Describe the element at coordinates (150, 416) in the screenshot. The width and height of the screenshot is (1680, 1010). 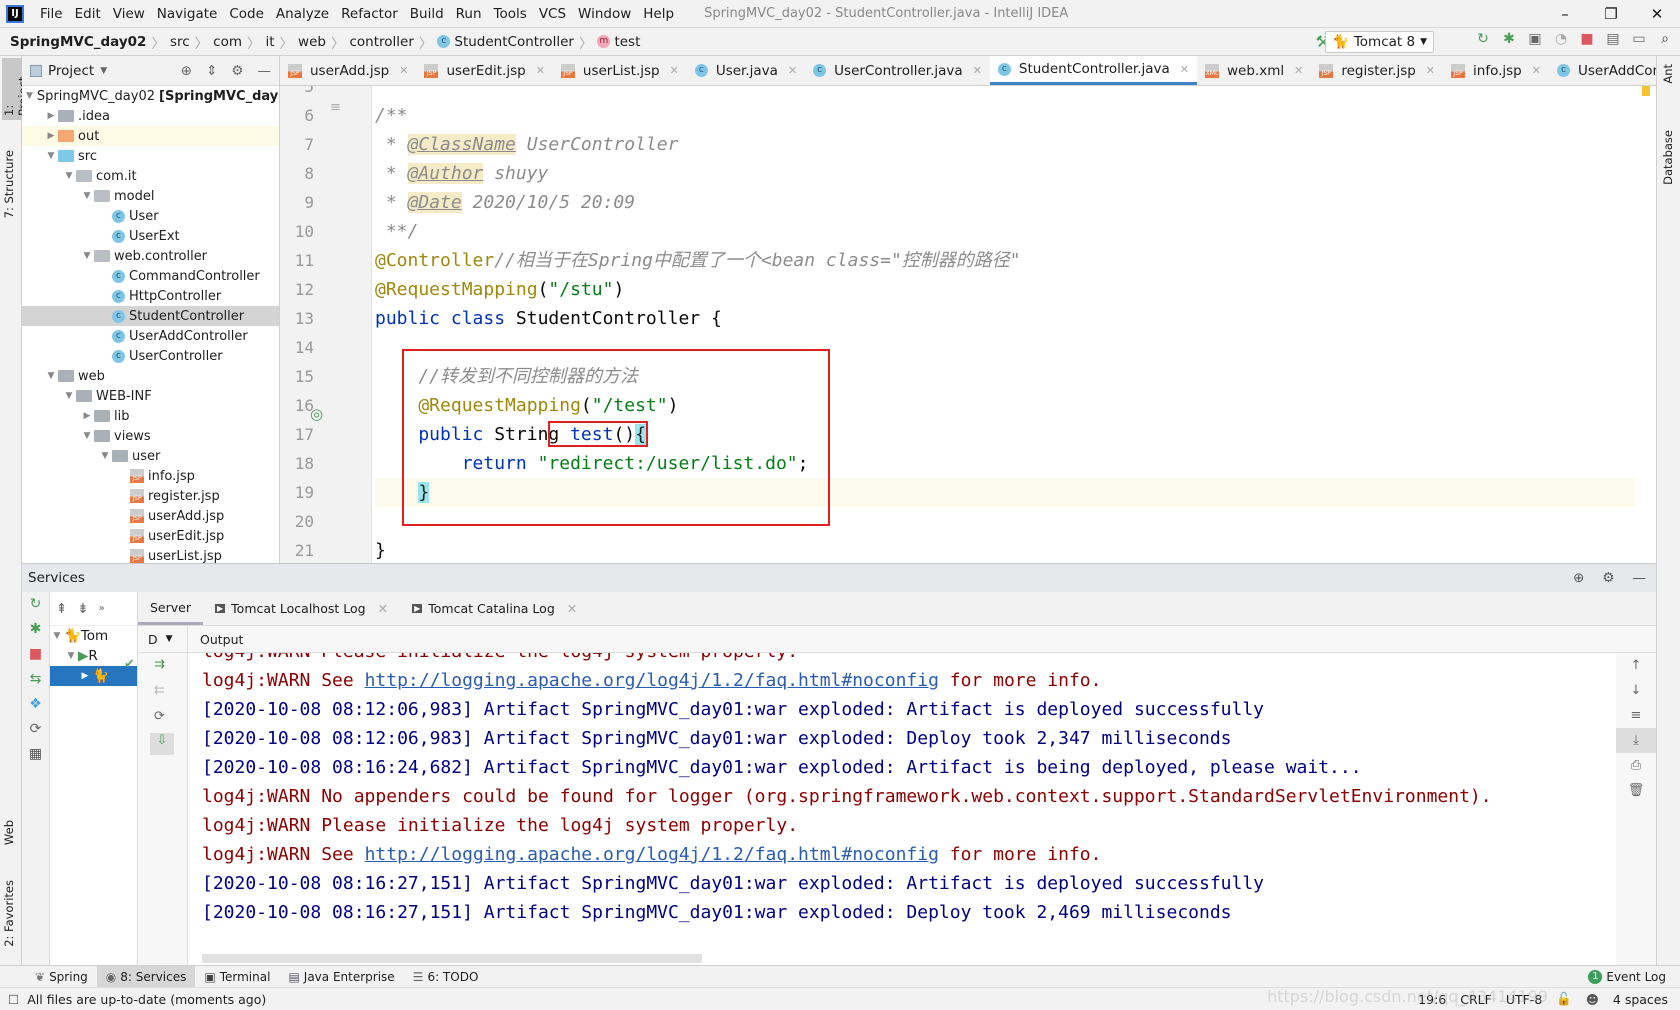
I see `tree-item: ▶ lib` at that location.